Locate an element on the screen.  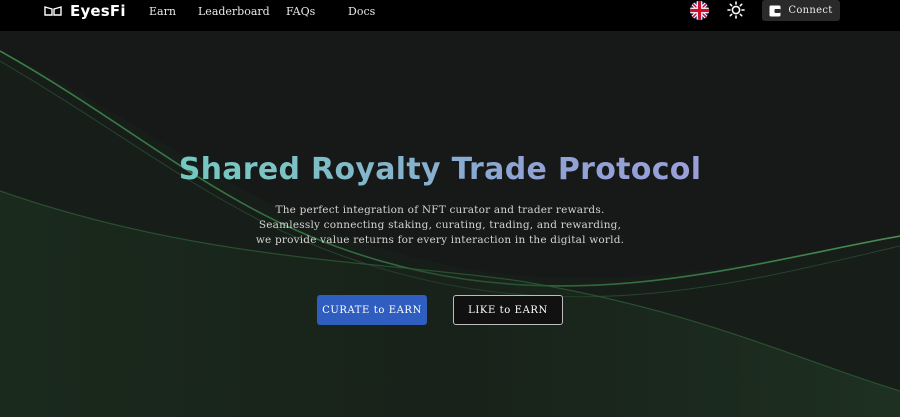
nav-item-leaderboard: Leaderboard is located at coordinates (234, 11).